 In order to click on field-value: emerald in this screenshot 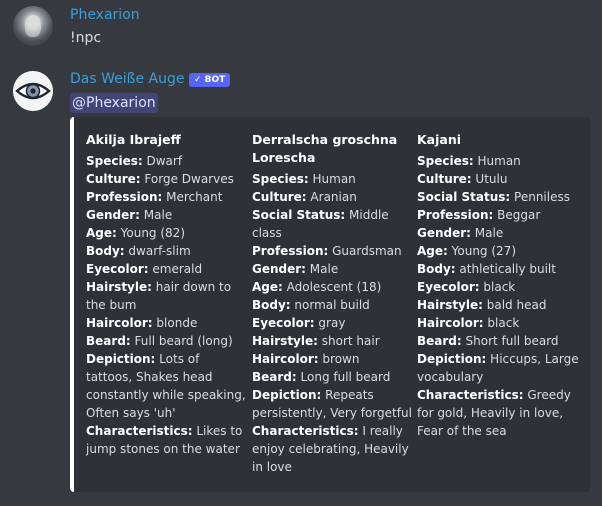, I will do `click(175, 269)`.